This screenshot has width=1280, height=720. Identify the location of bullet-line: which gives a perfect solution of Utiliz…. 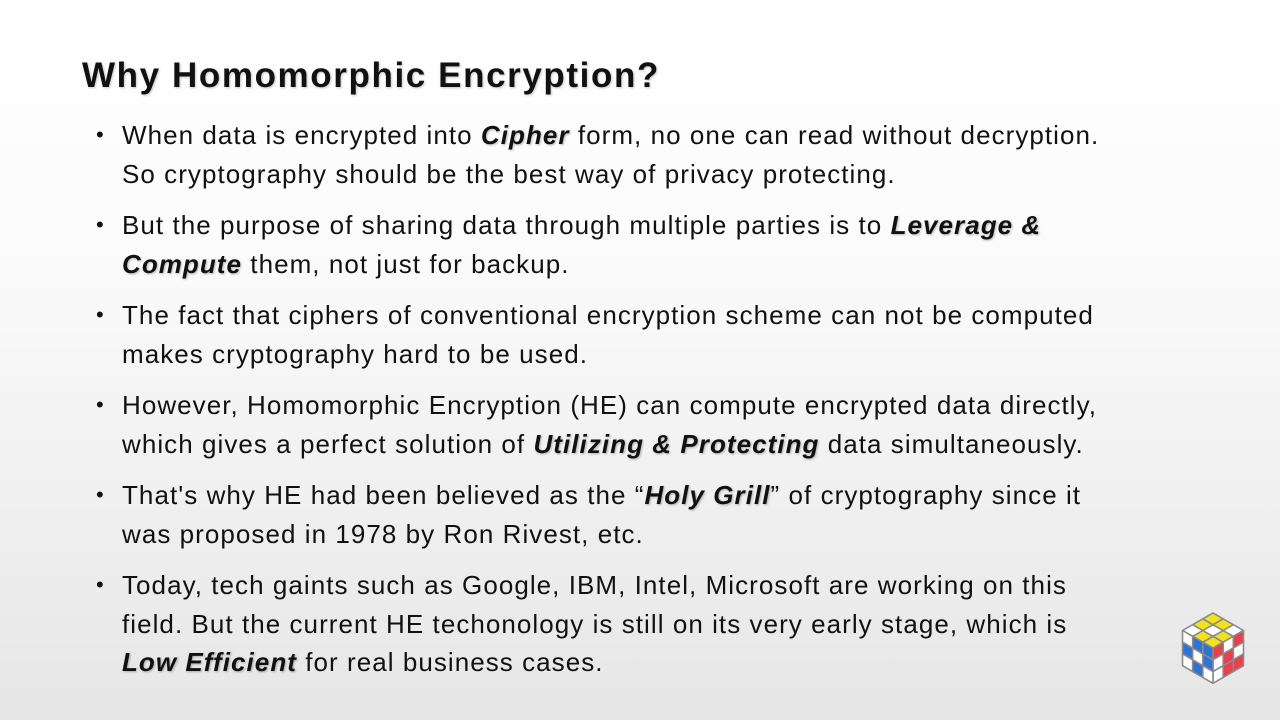
(662, 444).